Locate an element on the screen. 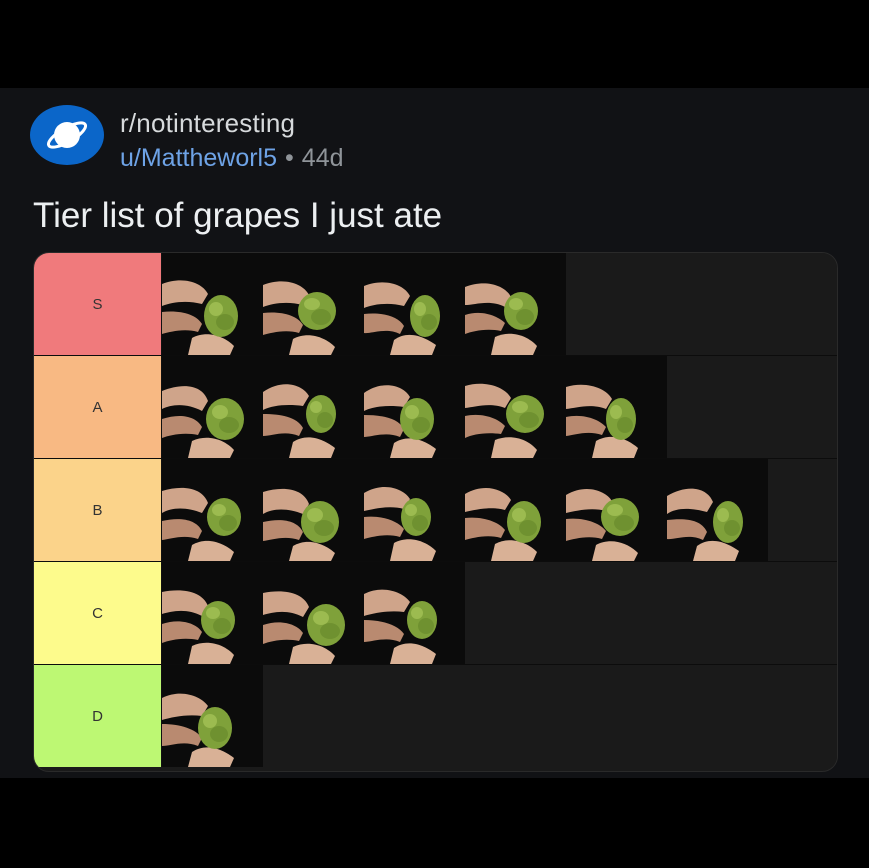 The width and height of the screenshot is (869, 868). tier-row-b: B is located at coordinates (435, 510).